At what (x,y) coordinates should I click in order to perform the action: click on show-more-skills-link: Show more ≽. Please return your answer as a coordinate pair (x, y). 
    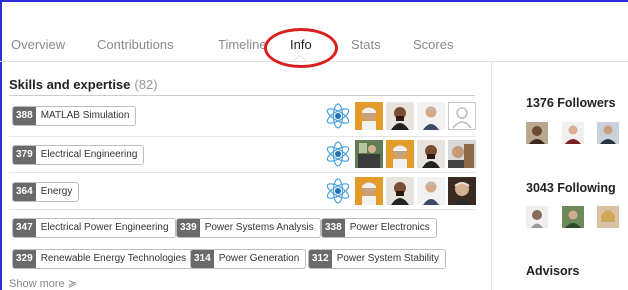
    Looking at the image, I should click on (43, 283).